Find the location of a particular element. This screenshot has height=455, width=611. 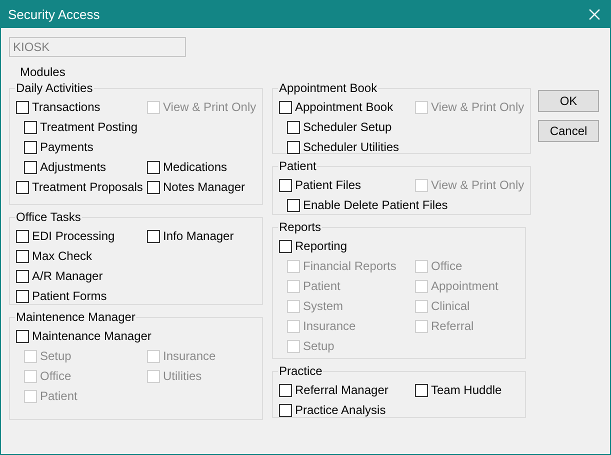

checkbox: Payments is located at coordinates (59, 147).